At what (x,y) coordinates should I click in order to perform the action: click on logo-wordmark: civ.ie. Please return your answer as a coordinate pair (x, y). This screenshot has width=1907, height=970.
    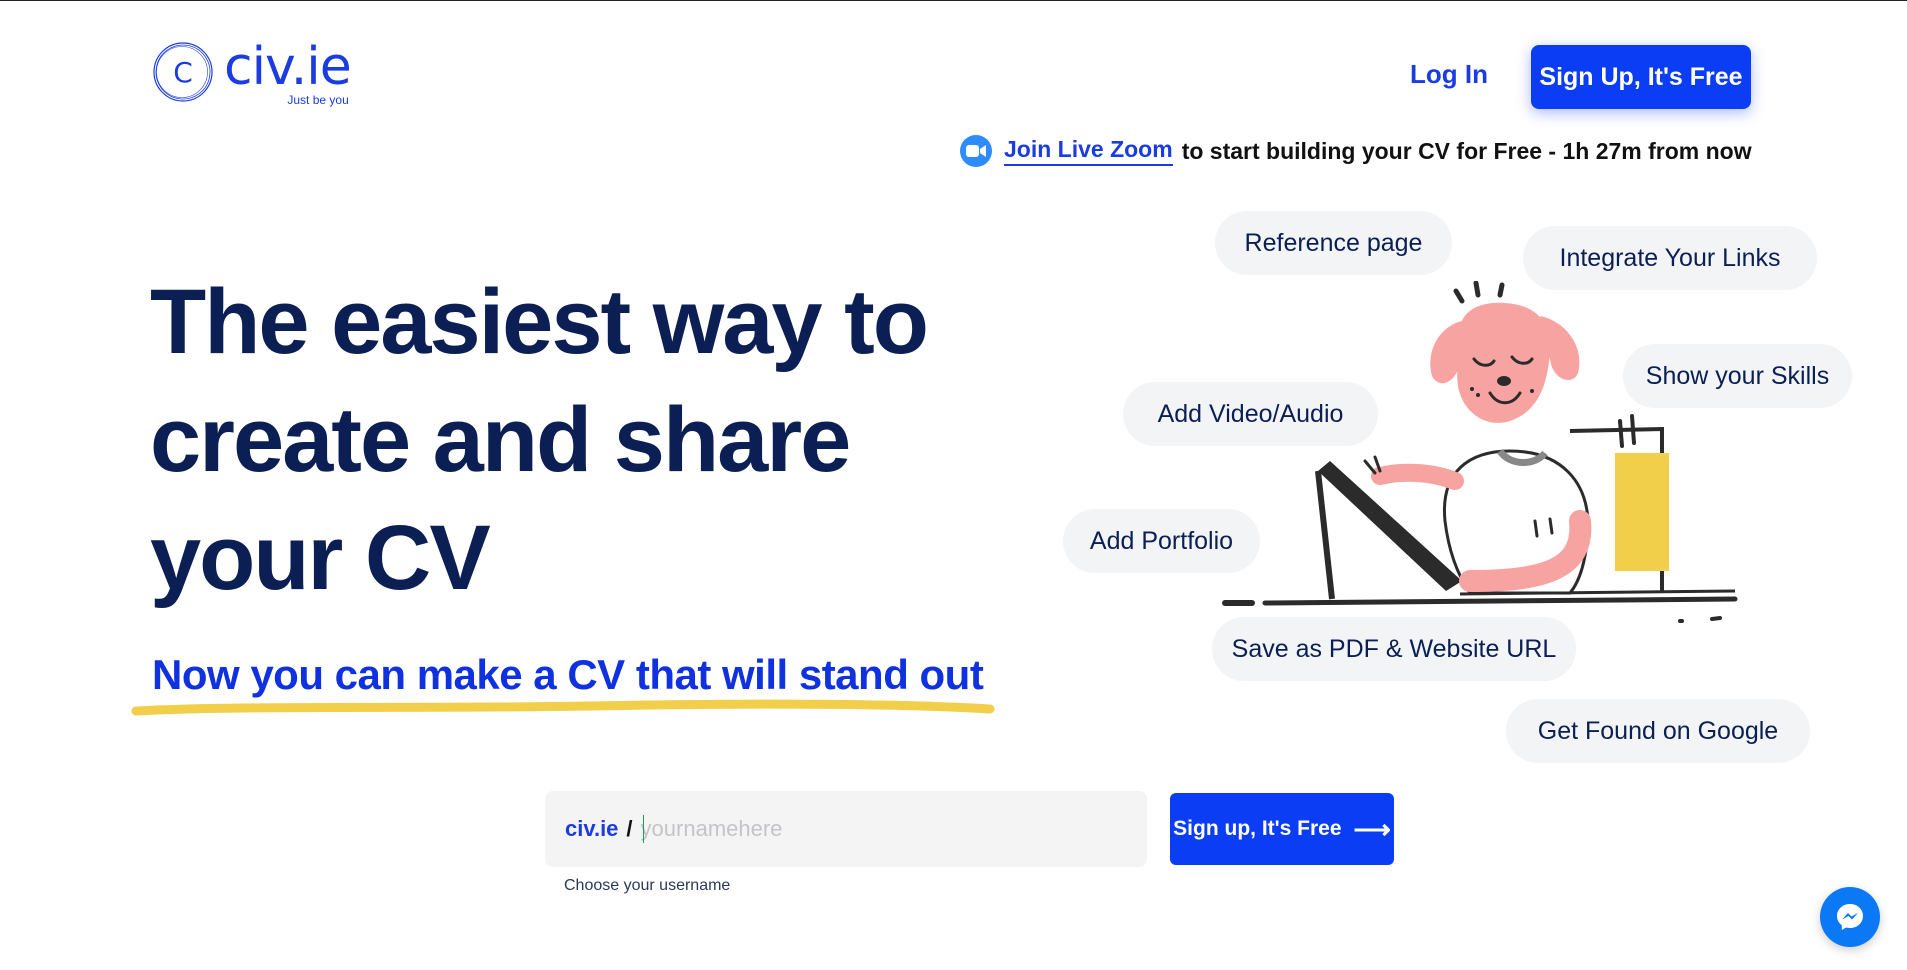
    Looking at the image, I should click on (288, 67).